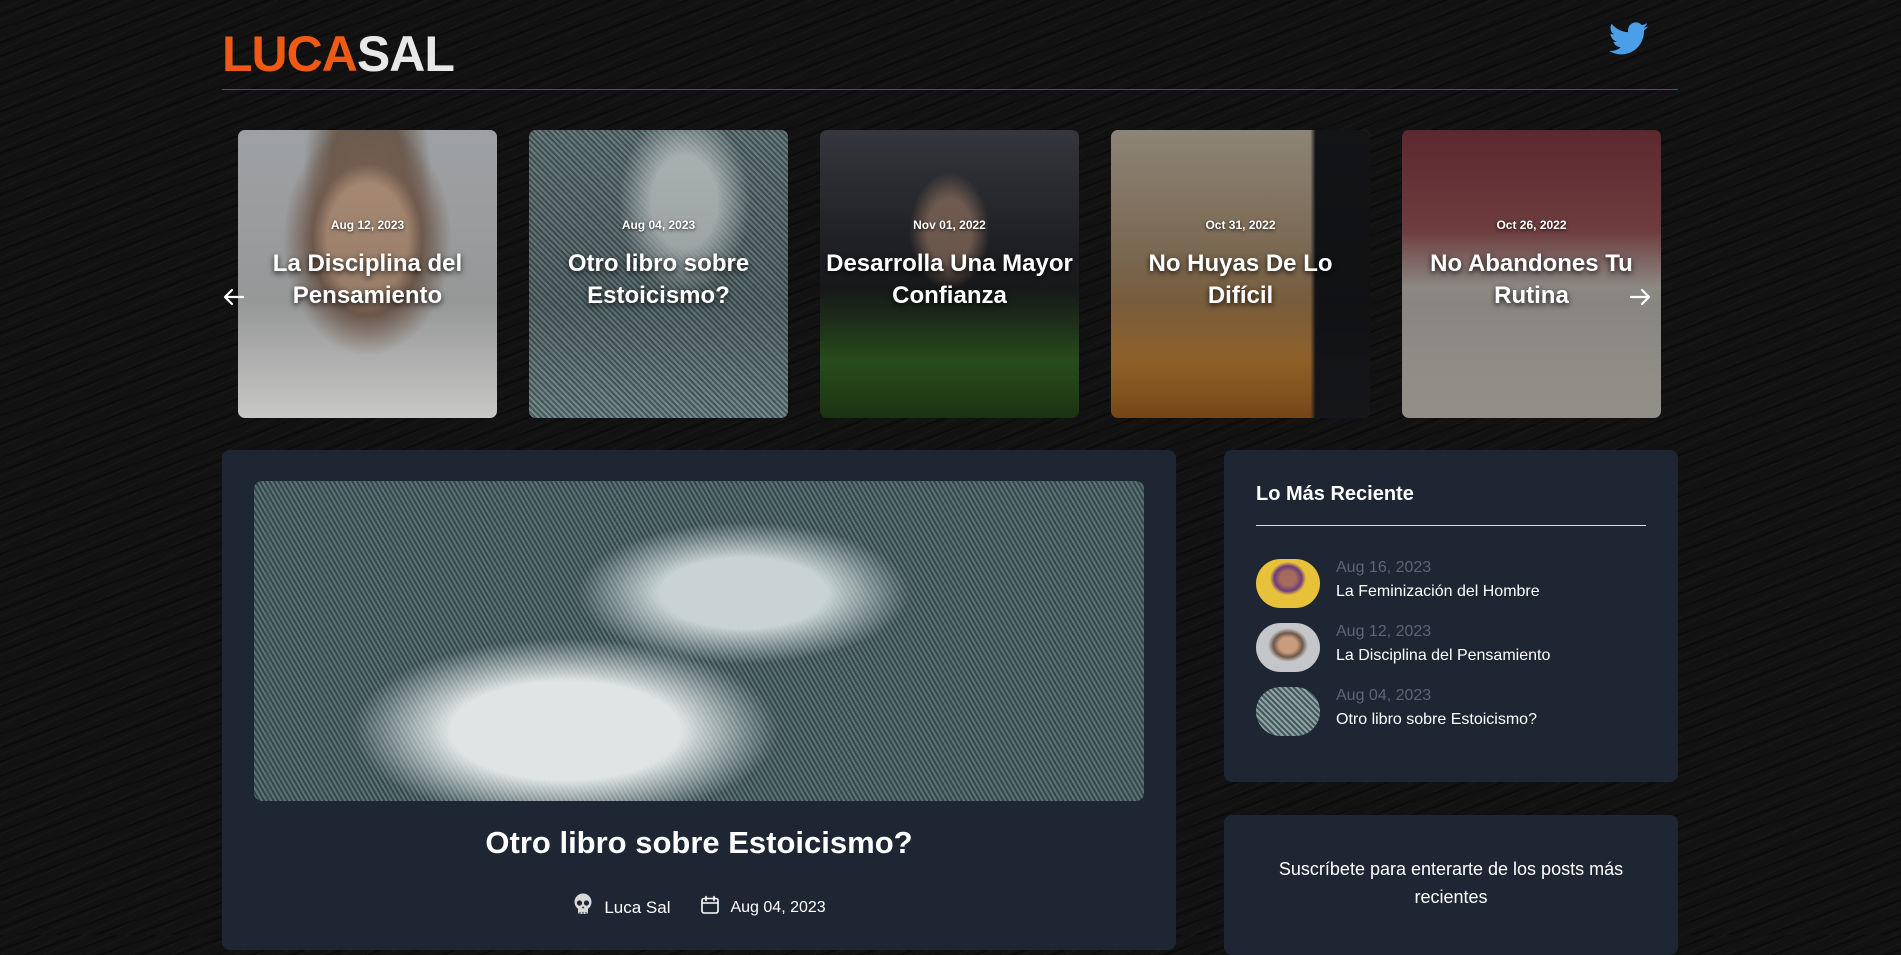 This screenshot has height=955, width=1901. What do you see at coordinates (367, 279) in the screenshot?
I see `slide-title: La Disciplina del Pensamiento` at bounding box center [367, 279].